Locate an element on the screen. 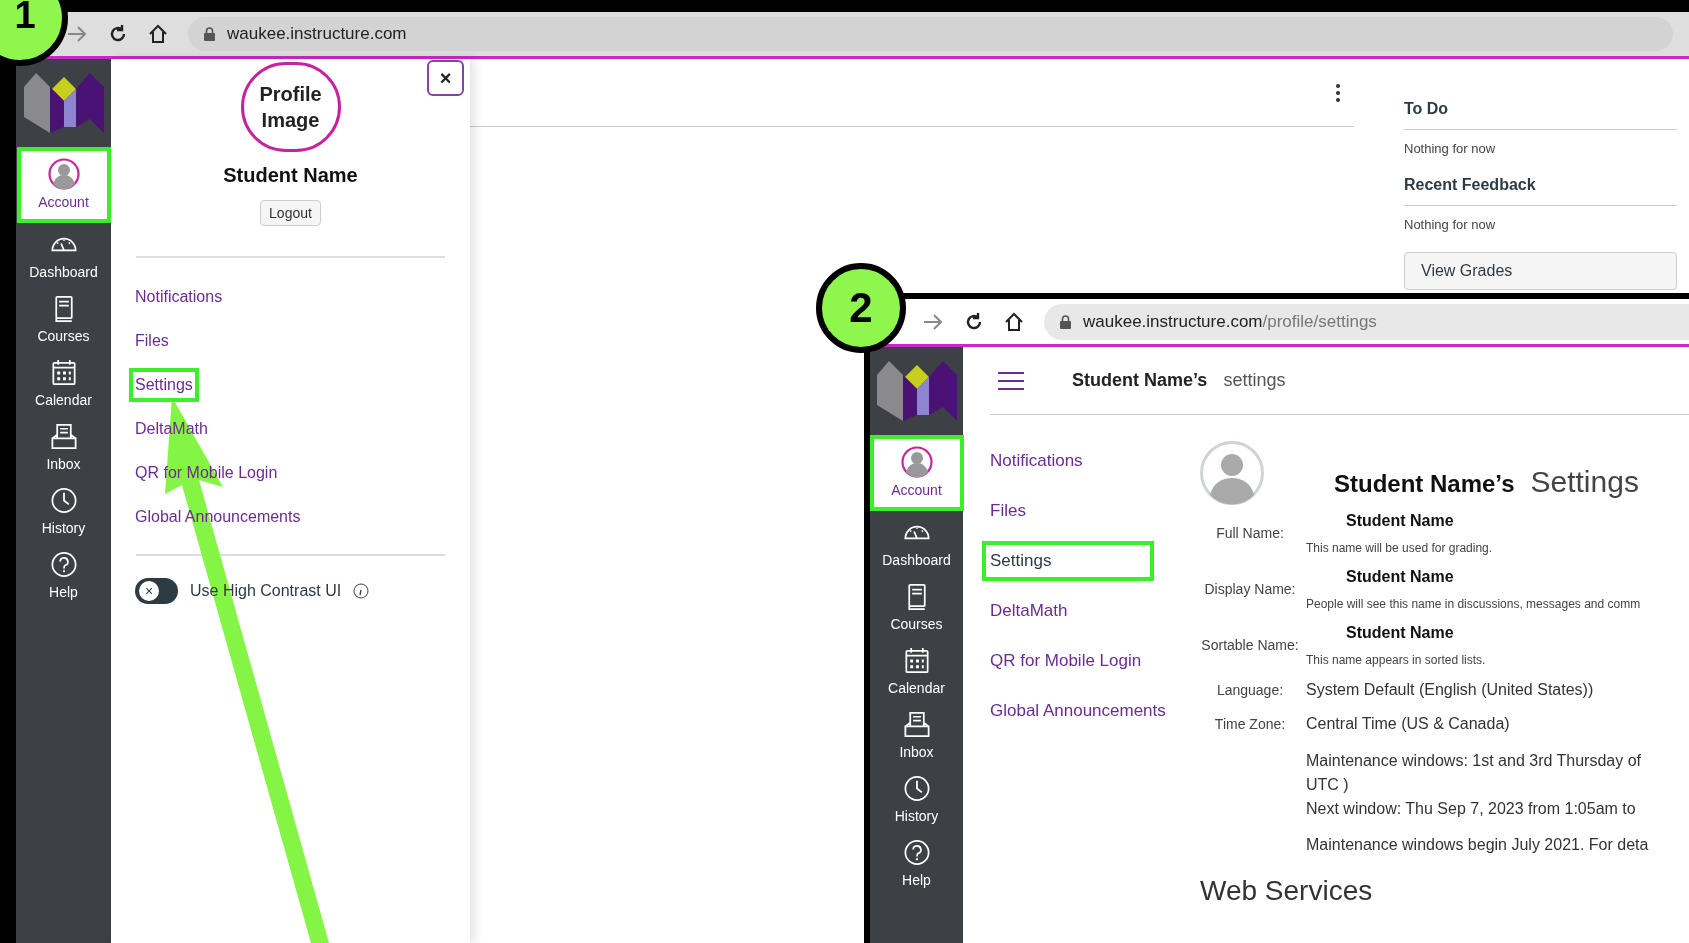  profile-image: Profile Image is located at coordinates (290, 107).